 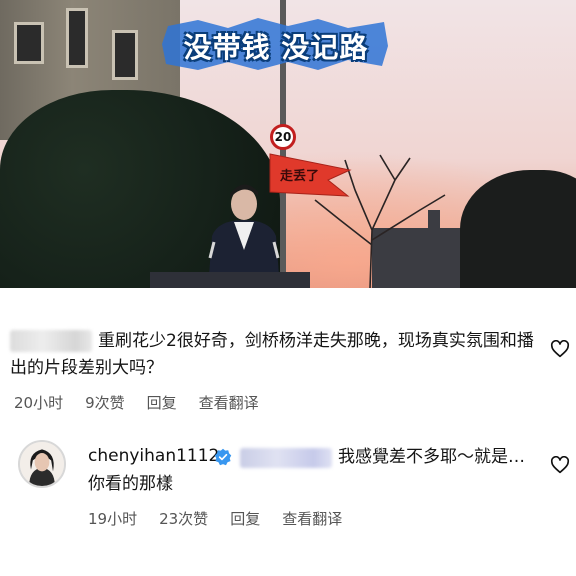 I want to click on comment-text: 重刷花少2很好奇，剑桥杨洋走失那晚，现场真实氛围和播出的片段差别大吗？, so click(x=272, y=354).